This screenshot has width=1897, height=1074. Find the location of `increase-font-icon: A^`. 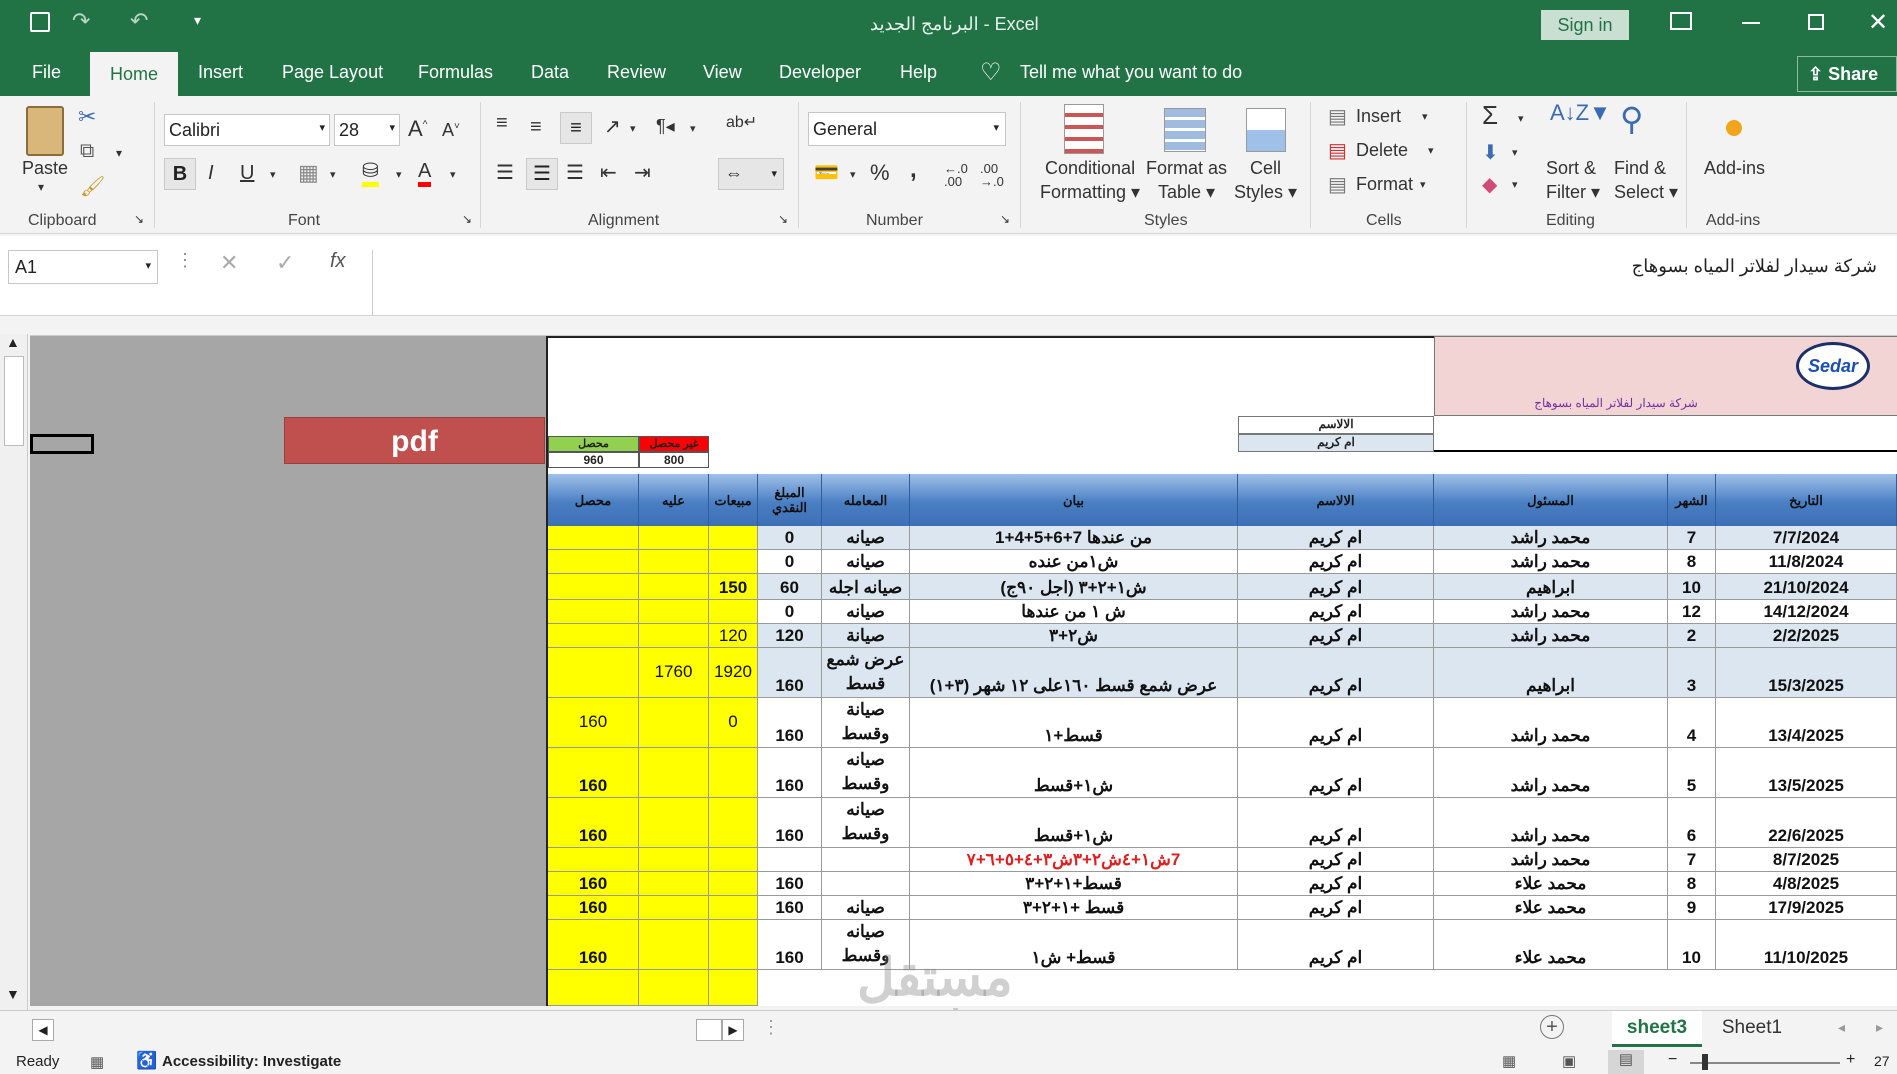

increase-font-icon: A^ is located at coordinates (417, 129).